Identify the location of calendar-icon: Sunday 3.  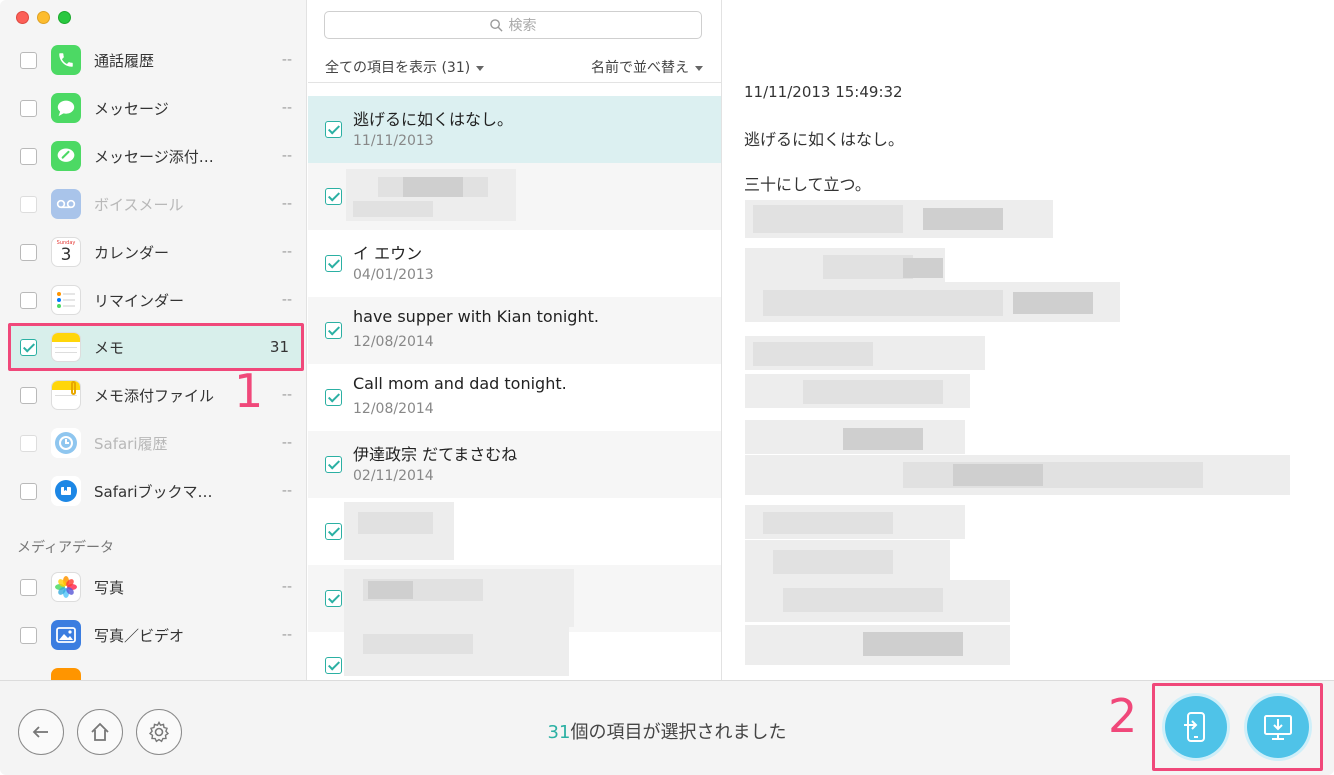
(66, 252).